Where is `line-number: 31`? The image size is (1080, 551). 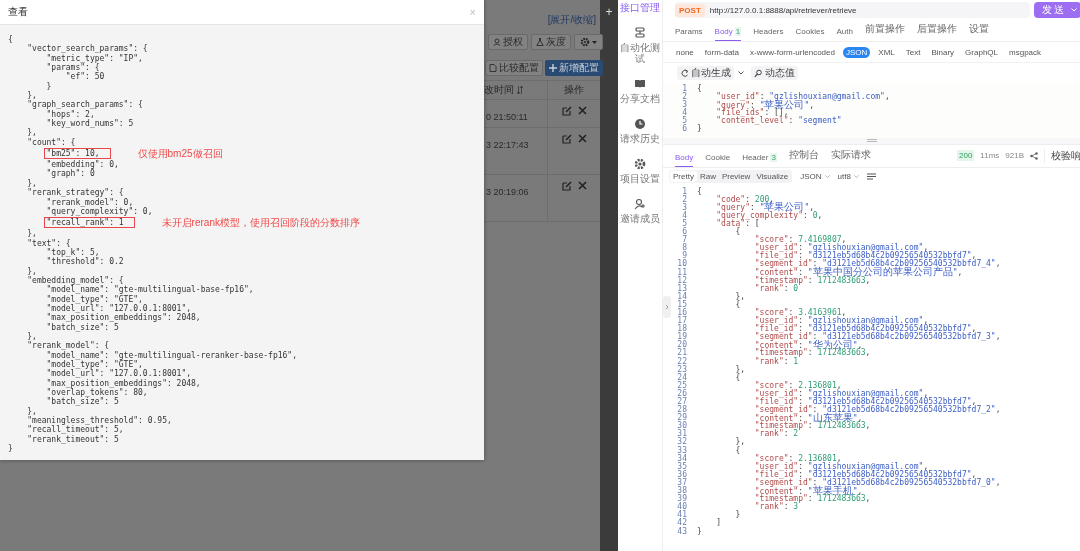
line-number: 31 is located at coordinates (682, 434).